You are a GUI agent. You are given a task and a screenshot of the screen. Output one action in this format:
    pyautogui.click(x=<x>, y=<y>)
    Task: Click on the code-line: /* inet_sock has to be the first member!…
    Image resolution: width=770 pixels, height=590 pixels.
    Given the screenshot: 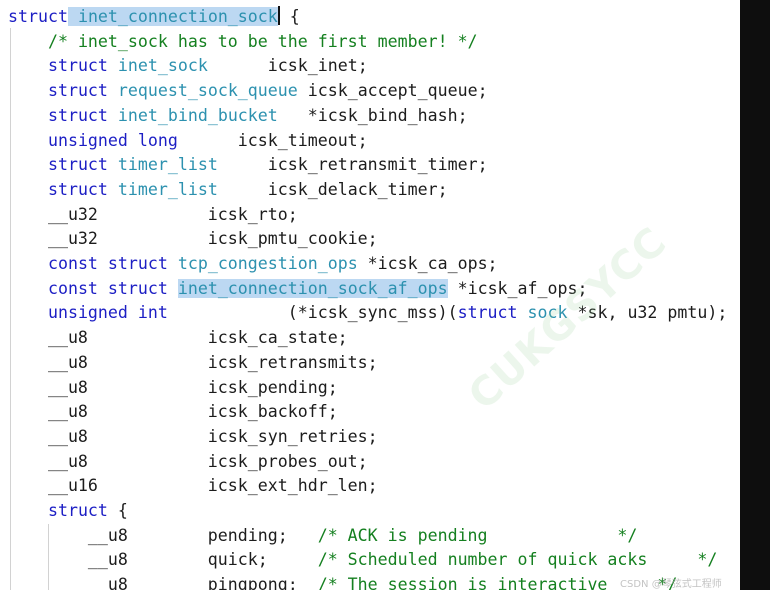 What is the action you would take?
    pyautogui.click(x=243, y=42)
    